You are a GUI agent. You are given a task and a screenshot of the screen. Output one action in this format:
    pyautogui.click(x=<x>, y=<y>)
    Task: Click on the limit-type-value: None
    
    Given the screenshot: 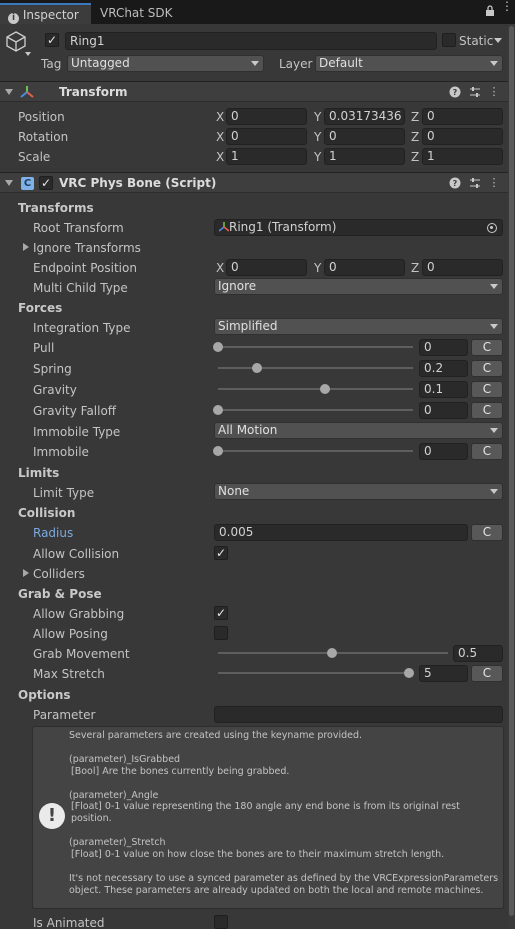 What is the action you would take?
    pyautogui.click(x=234, y=491)
    